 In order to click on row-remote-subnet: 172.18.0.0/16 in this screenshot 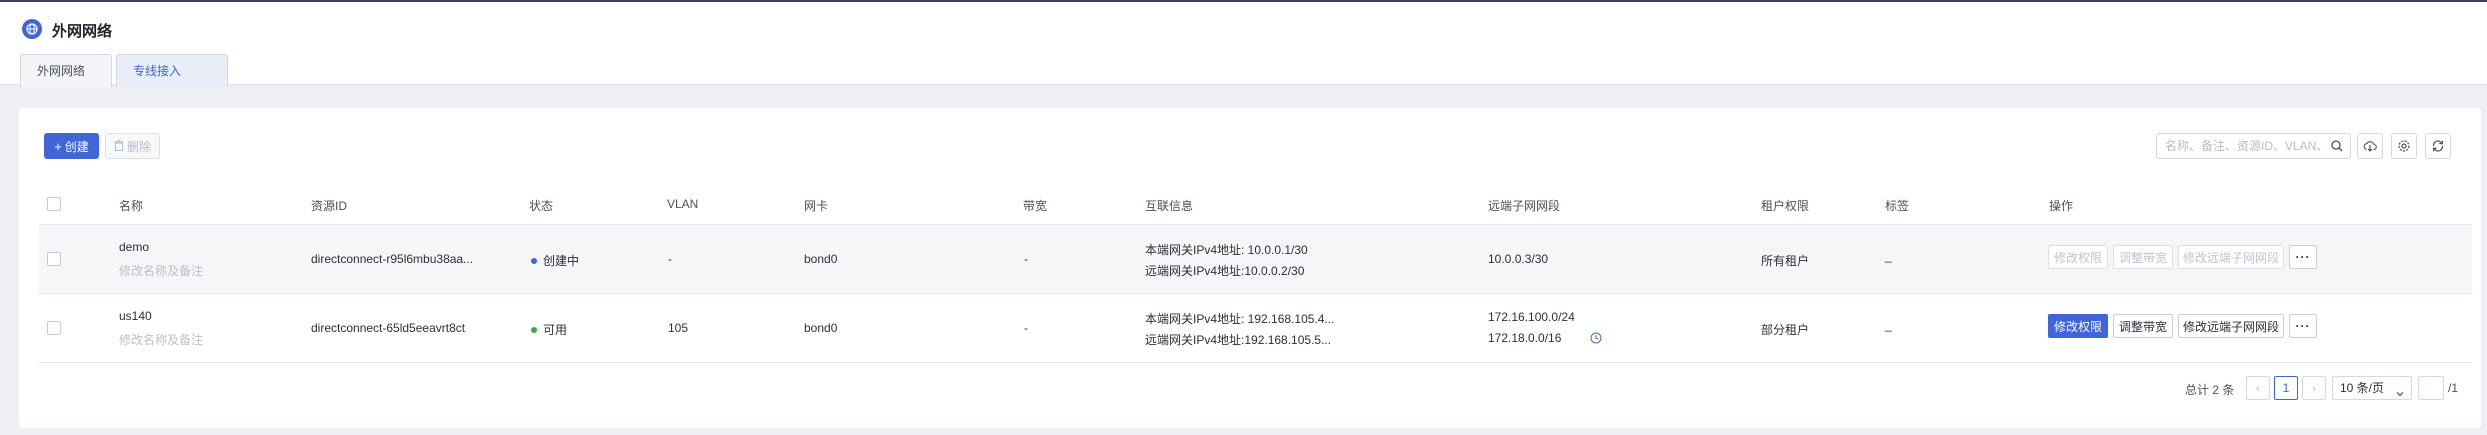, I will do `click(1525, 338)`.